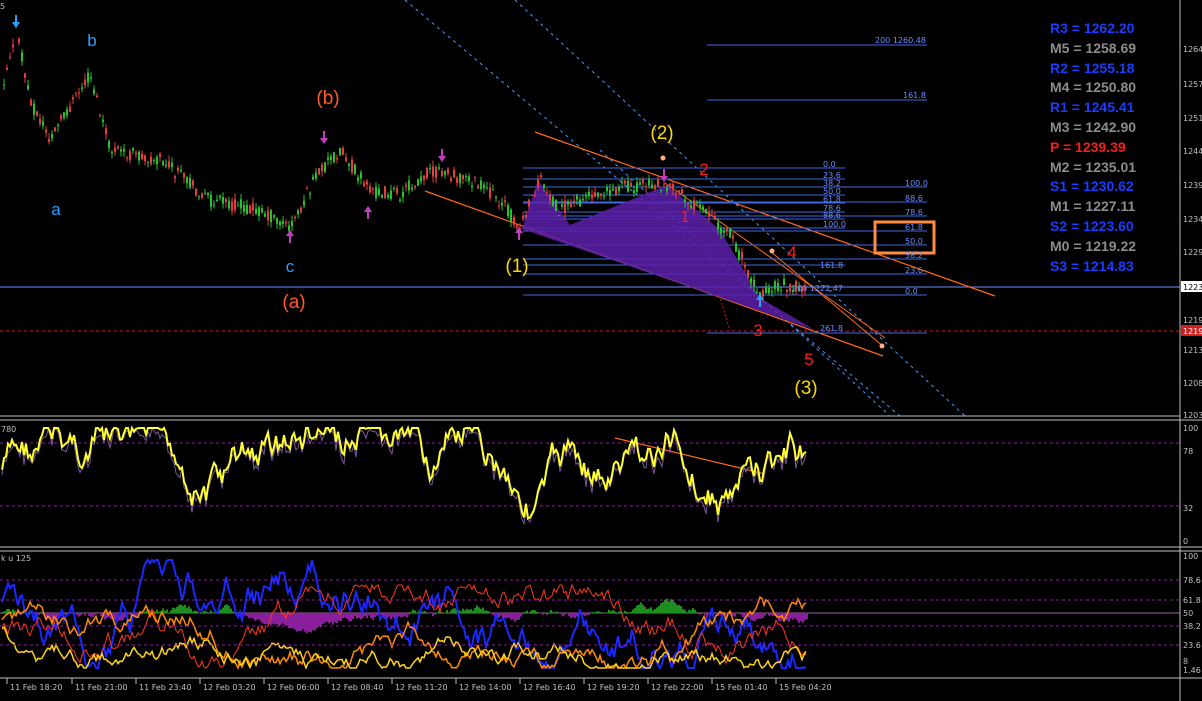  I want to click on fib-label: 100.0, so click(916, 183).